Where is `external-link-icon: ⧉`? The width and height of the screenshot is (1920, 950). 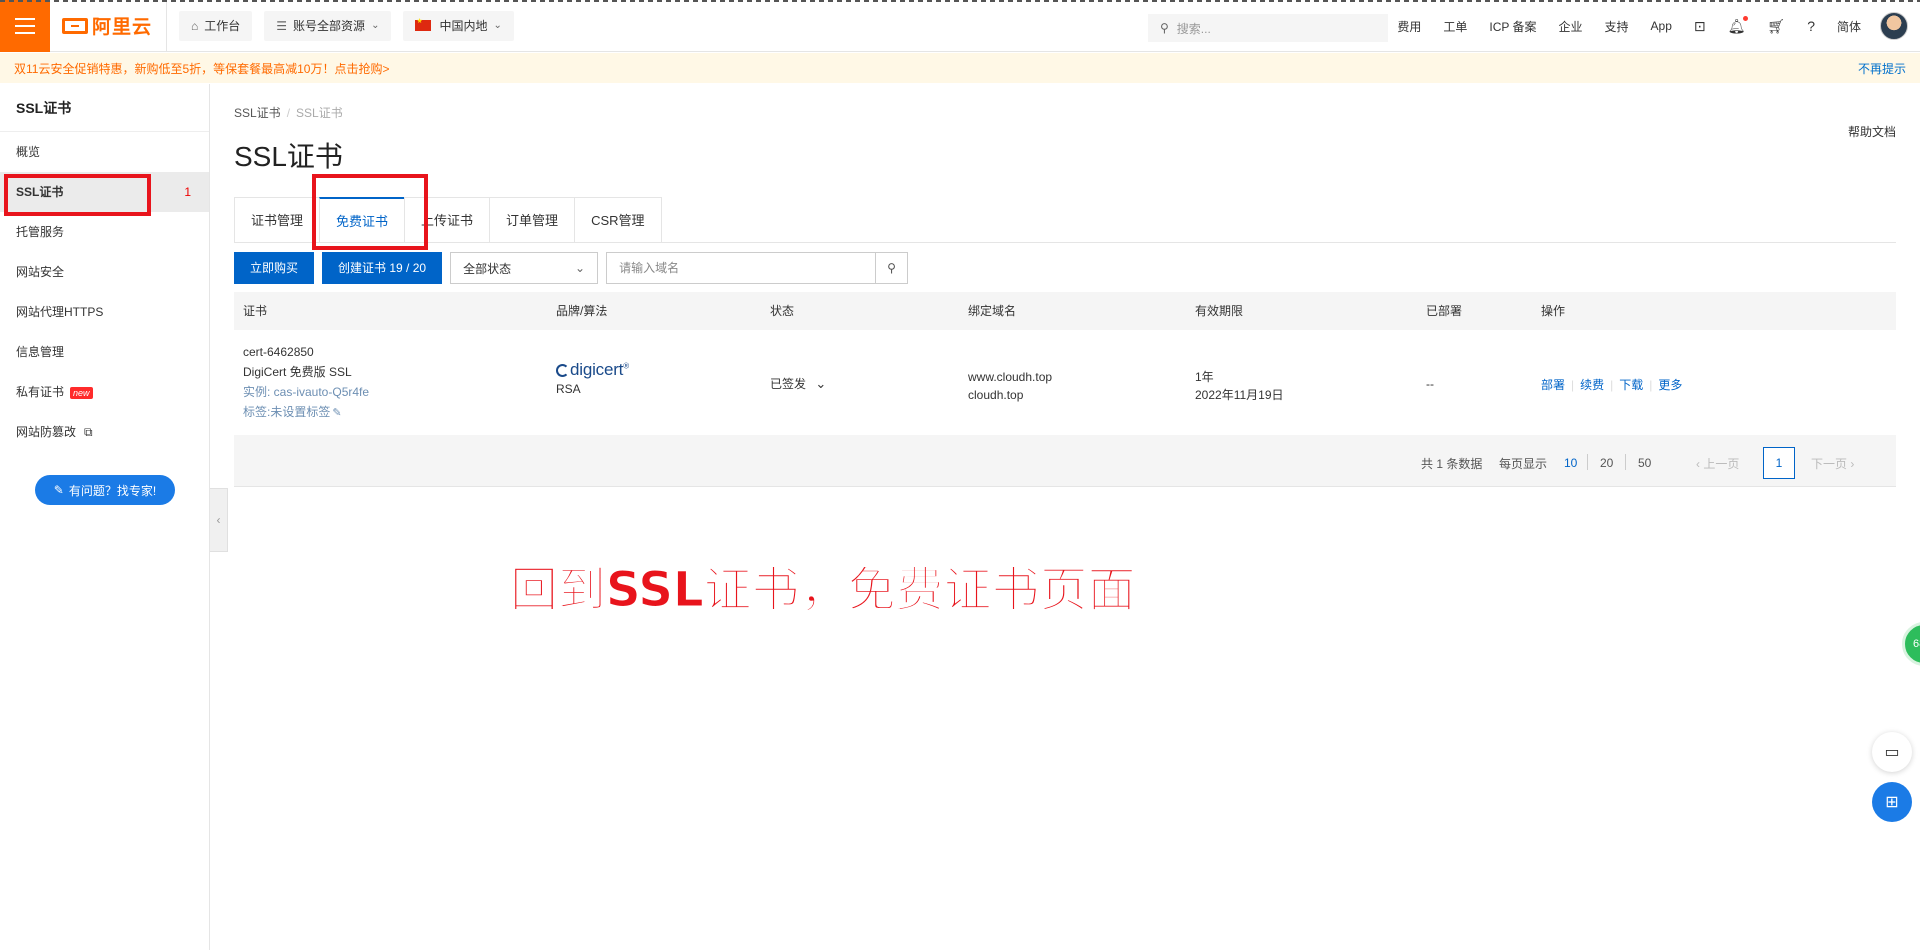 external-link-icon: ⧉ is located at coordinates (88, 432).